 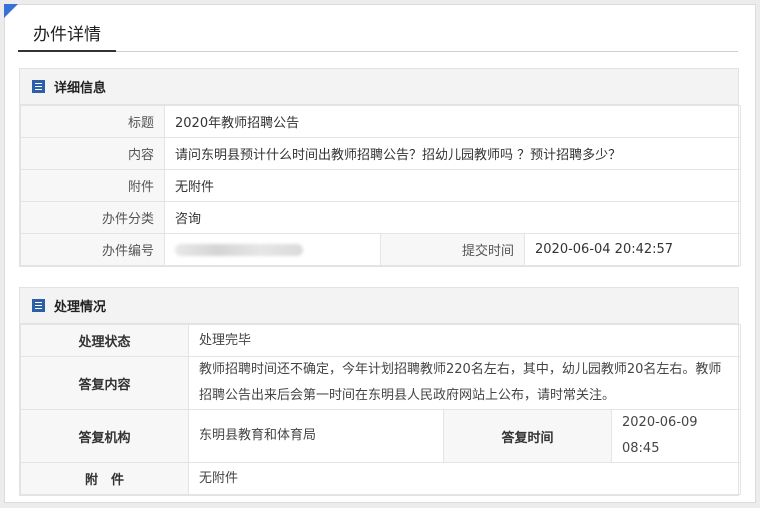 What do you see at coordinates (452, 217) in the screenshot?
I see `category-value: 咨询` at bounding box center [452, 217].